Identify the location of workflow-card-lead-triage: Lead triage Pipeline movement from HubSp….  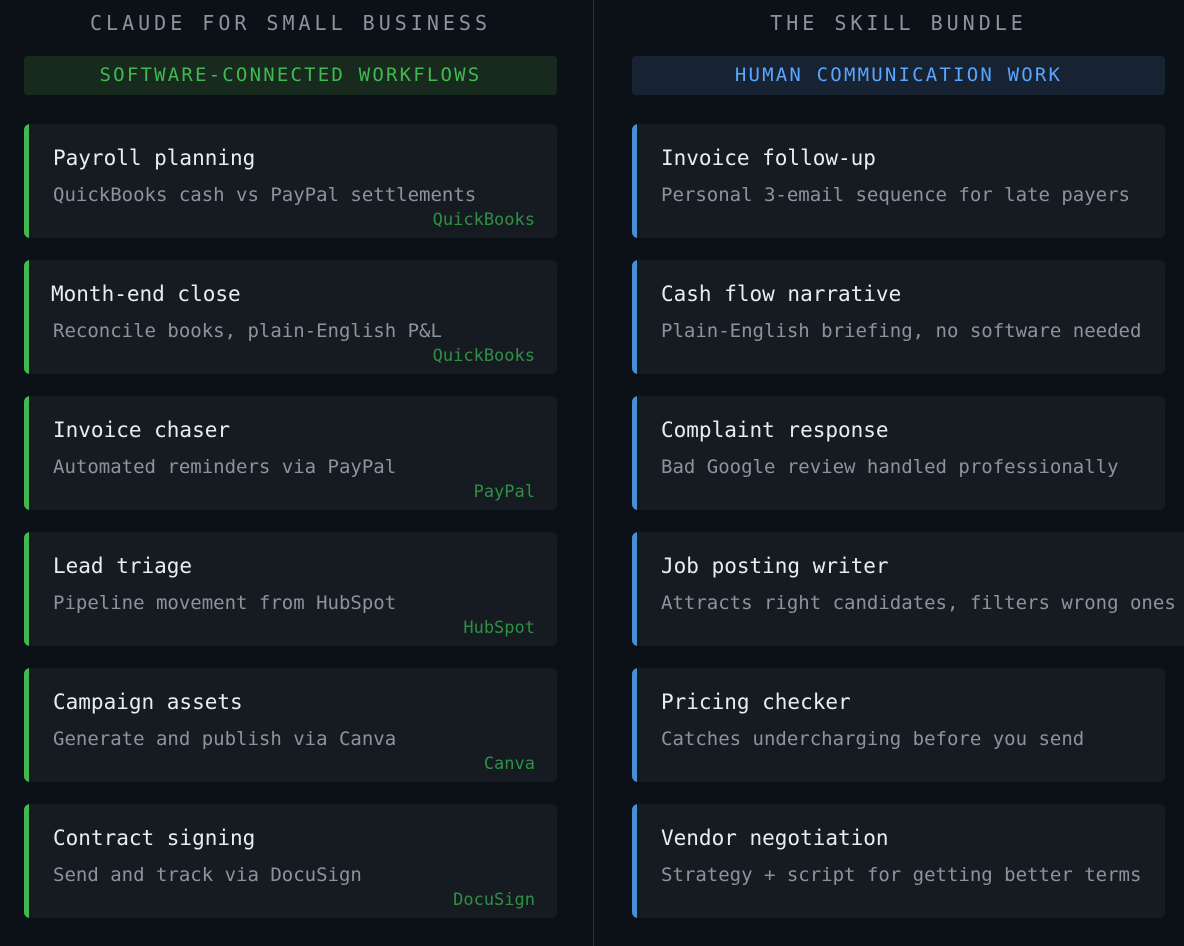
(290, 589).